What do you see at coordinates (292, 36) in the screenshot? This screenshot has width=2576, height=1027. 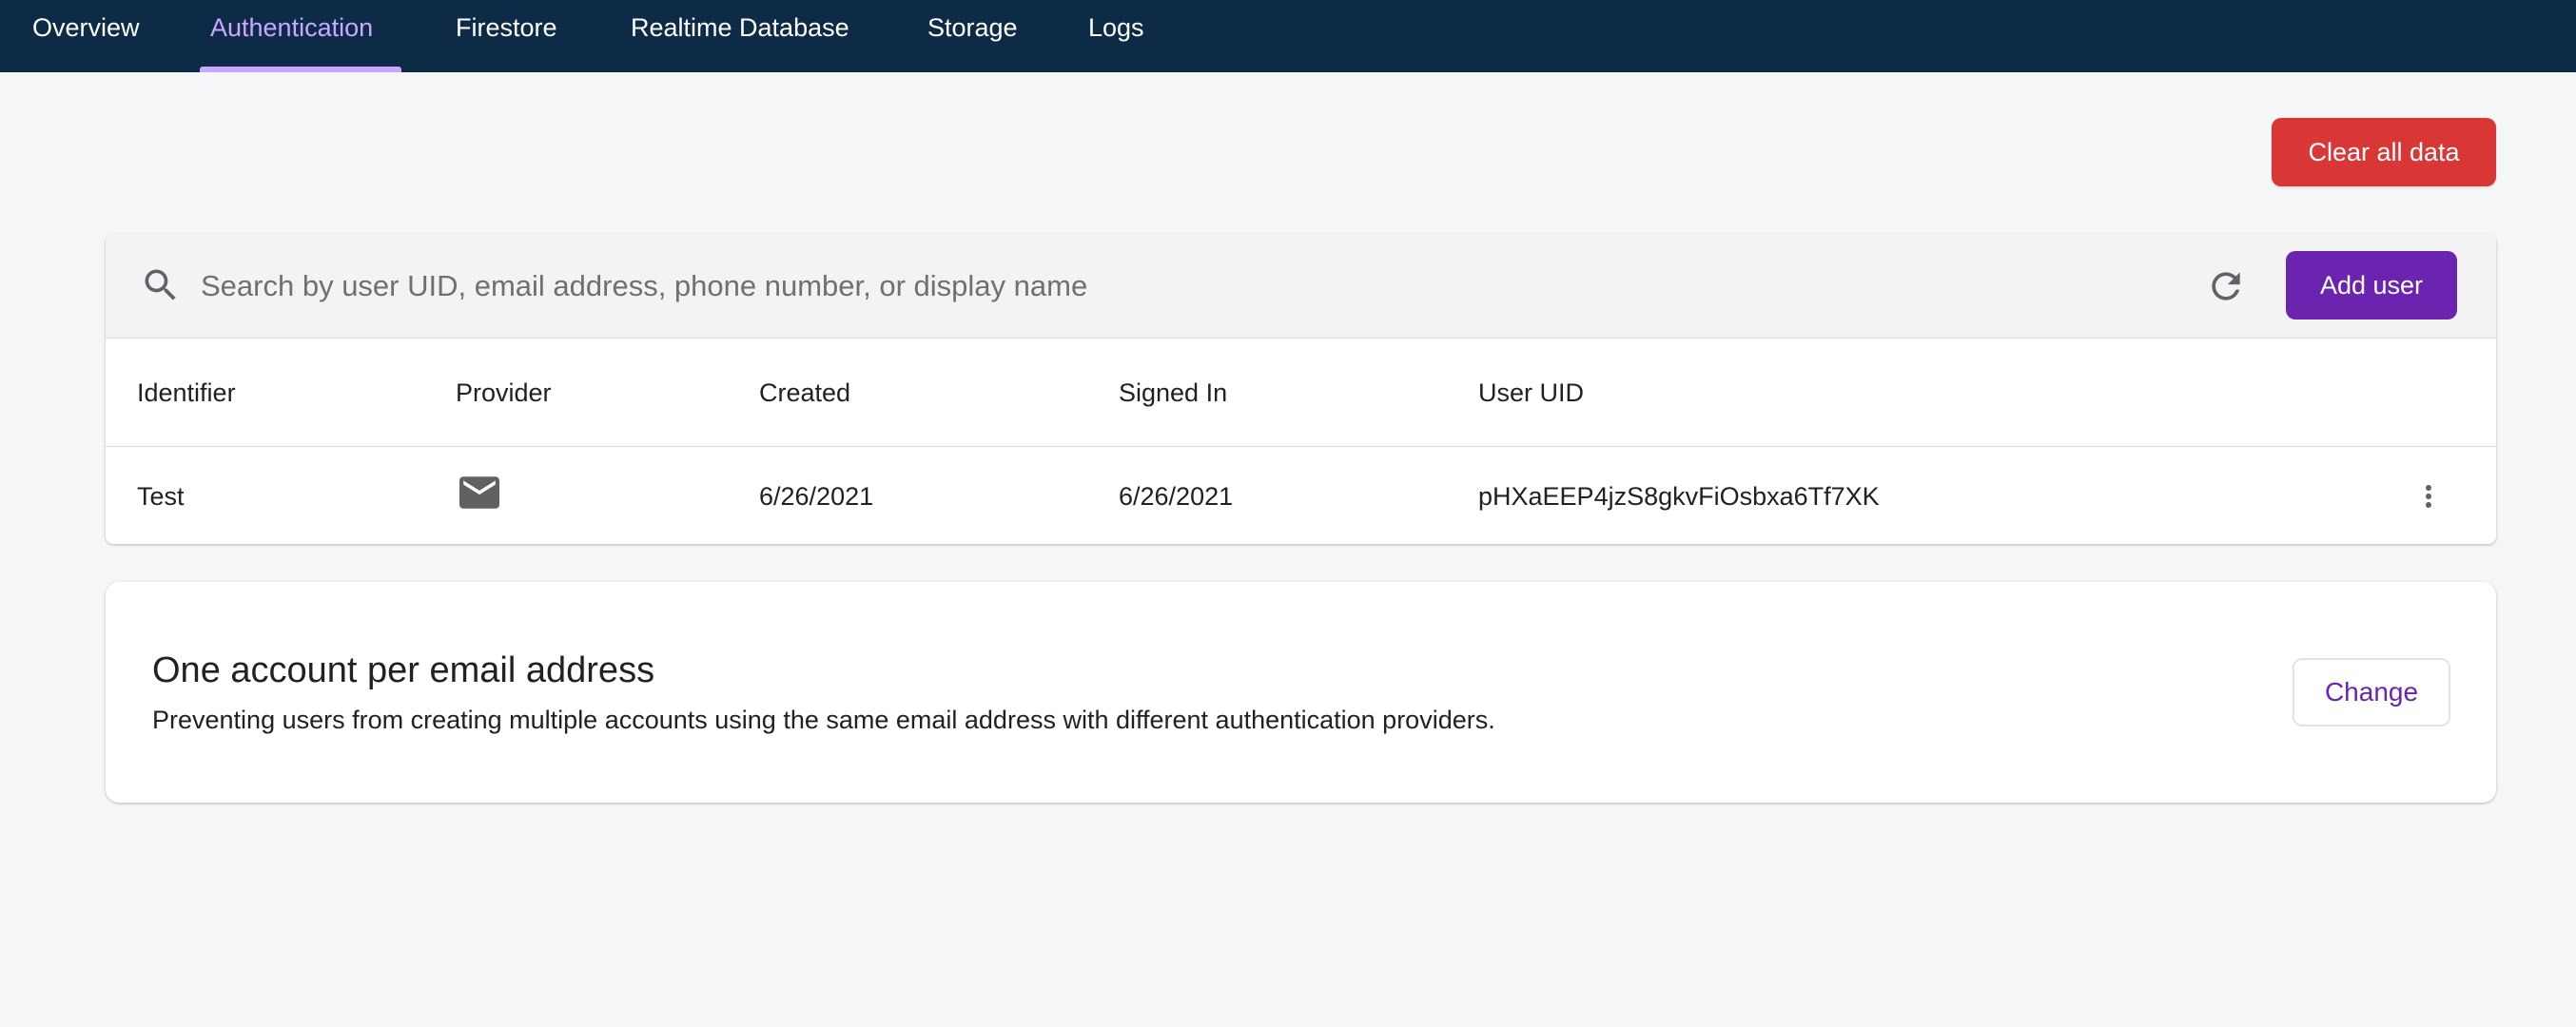 I see `tab-authentication: Authentication` at bounding box center [292, 36].